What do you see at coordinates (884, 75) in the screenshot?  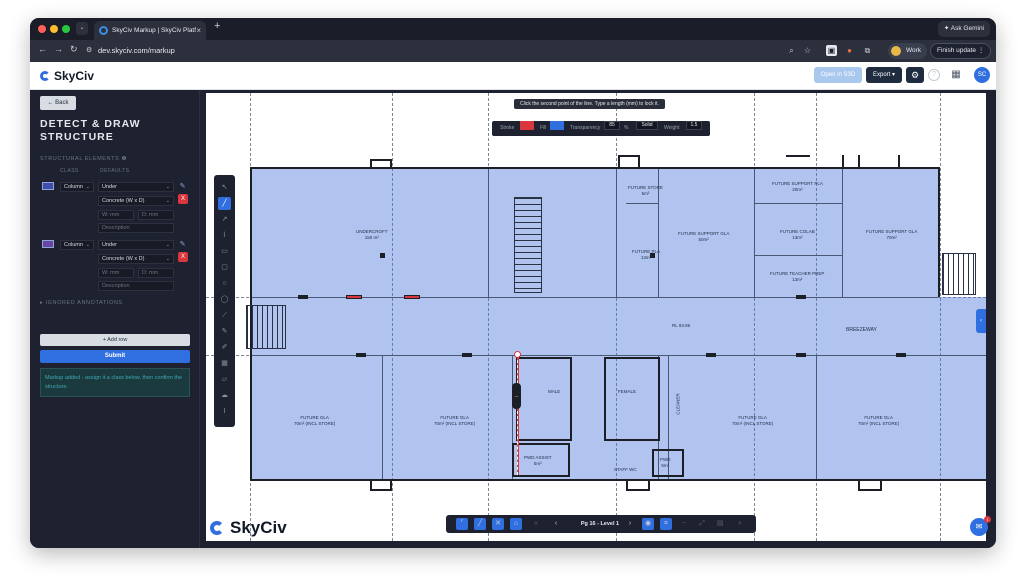 I see `export-button: Export ▾` at bounding box center [884, 75].